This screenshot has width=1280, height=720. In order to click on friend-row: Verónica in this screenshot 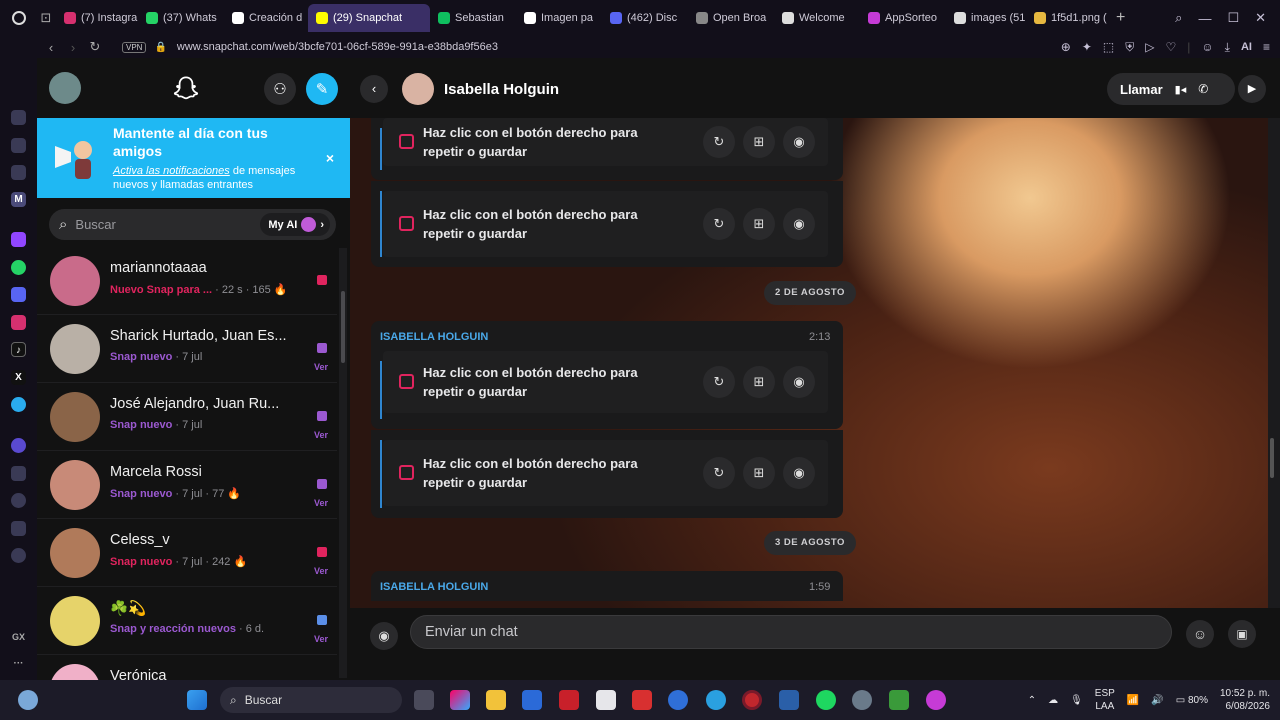, I will do `click(187, 668)`.